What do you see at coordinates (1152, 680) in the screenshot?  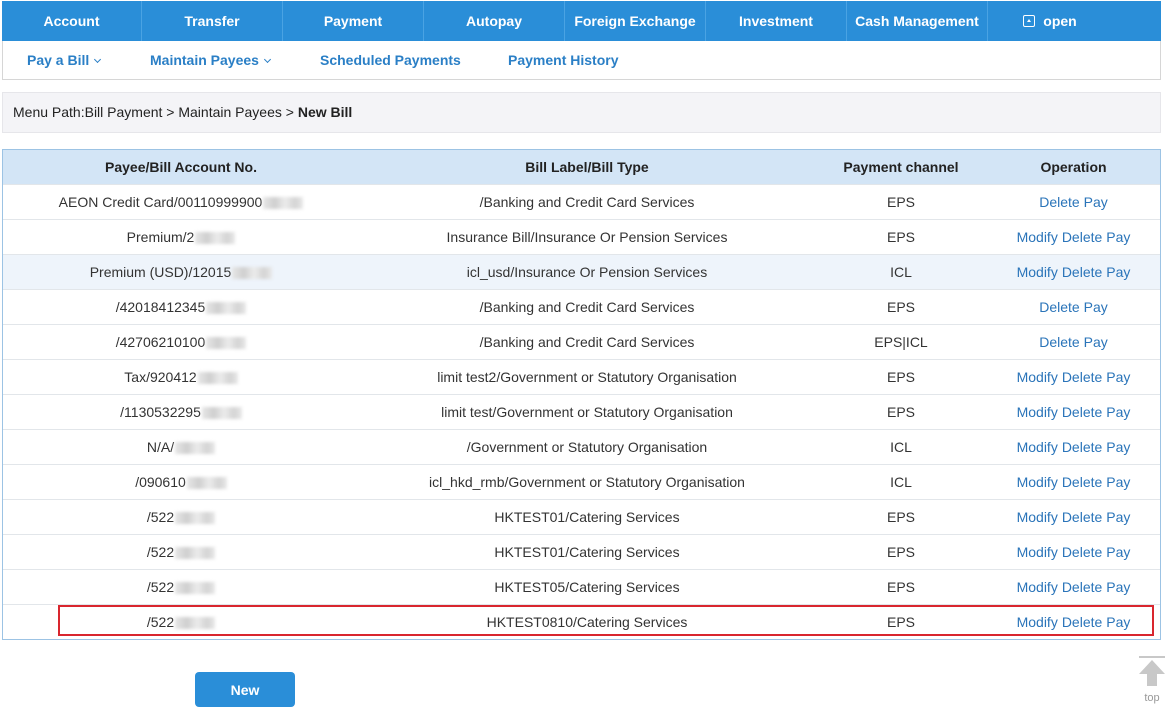 I see `arrow-stem` at bounding box center [1152, 680].